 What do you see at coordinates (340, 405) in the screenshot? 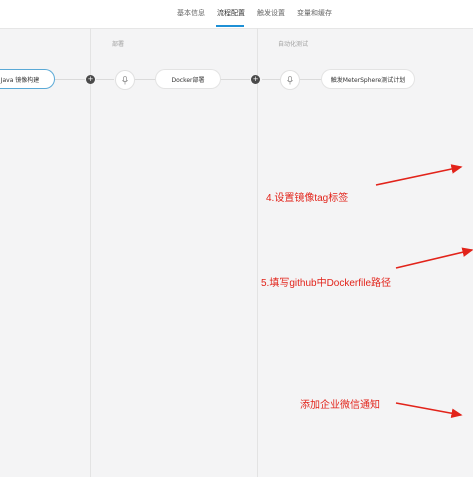
I see `annotation-wechat-notify: 添加企业微信通知` at bounding box center [340, 405].